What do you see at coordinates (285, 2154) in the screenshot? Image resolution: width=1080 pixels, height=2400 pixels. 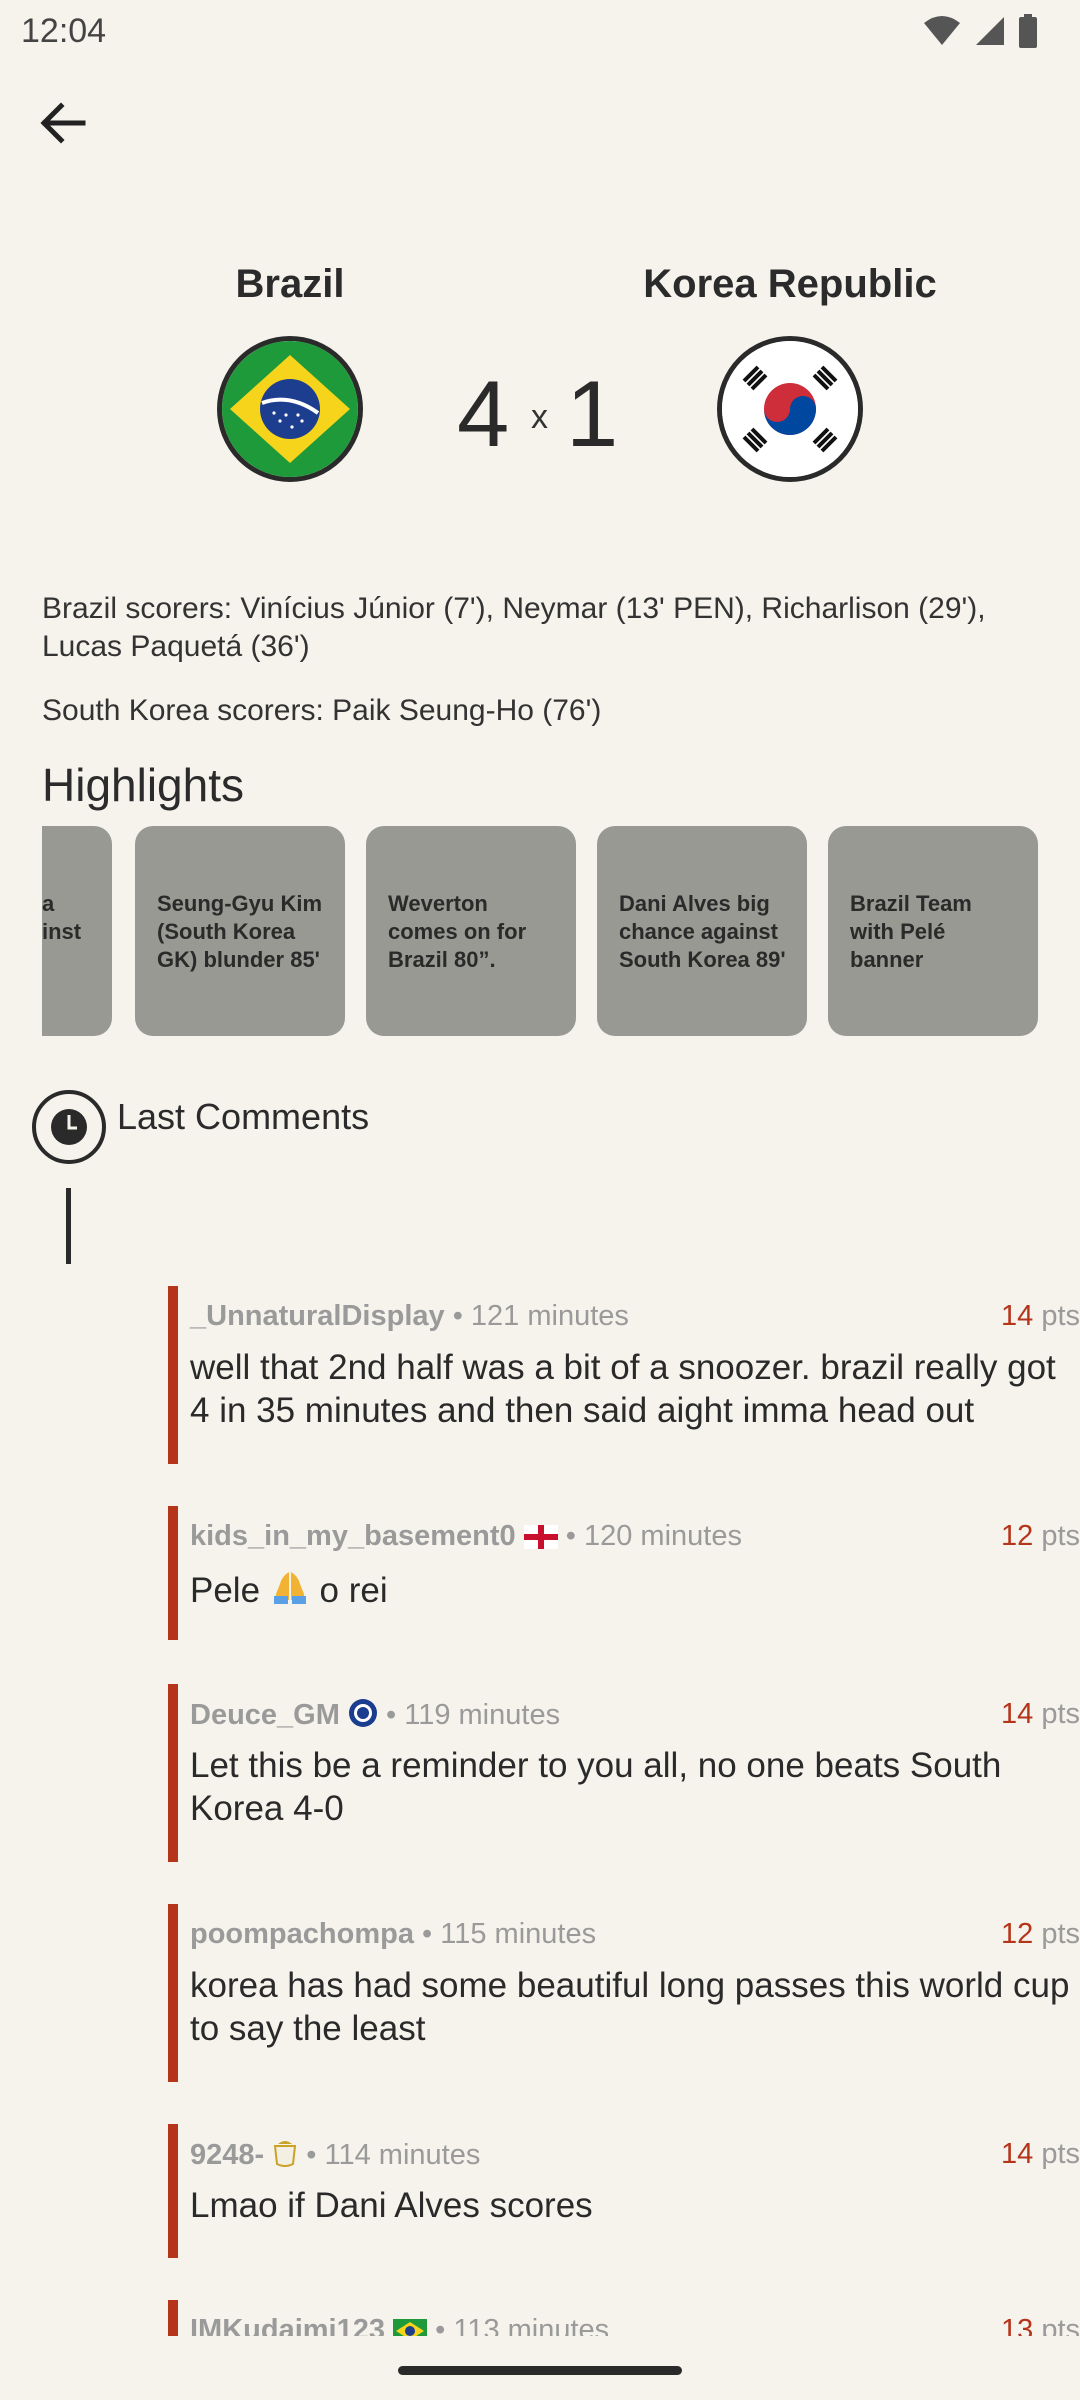 I see `real-madrid-badge-icon` at bounding box center [285, 2154].